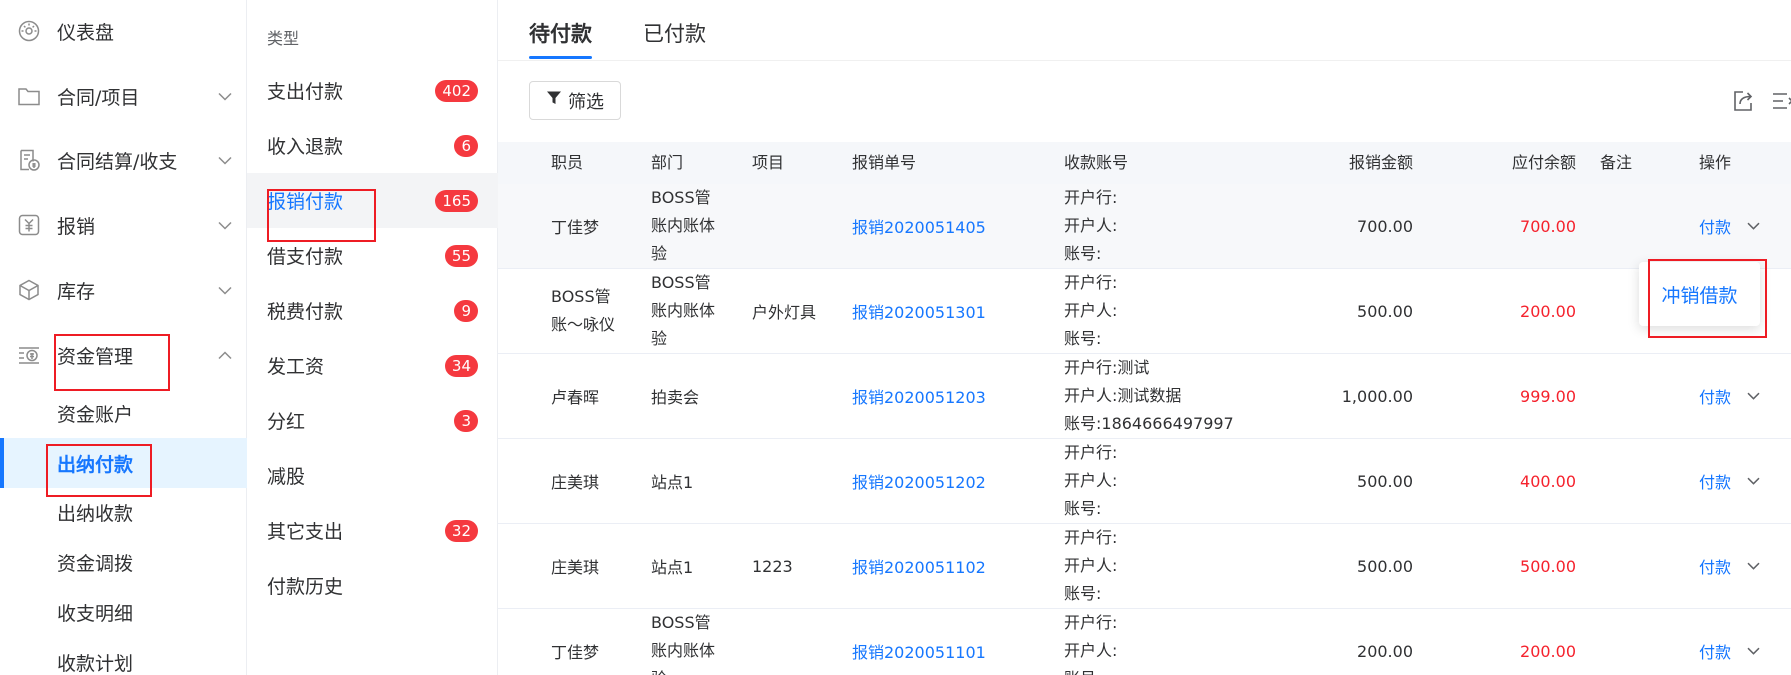 The height and width of the screenshot is (675, 1791). What do you see at coordinates (1715, 162) in the screenshot?
I see `header-action: 操作` at bounding box center [1715, 162].